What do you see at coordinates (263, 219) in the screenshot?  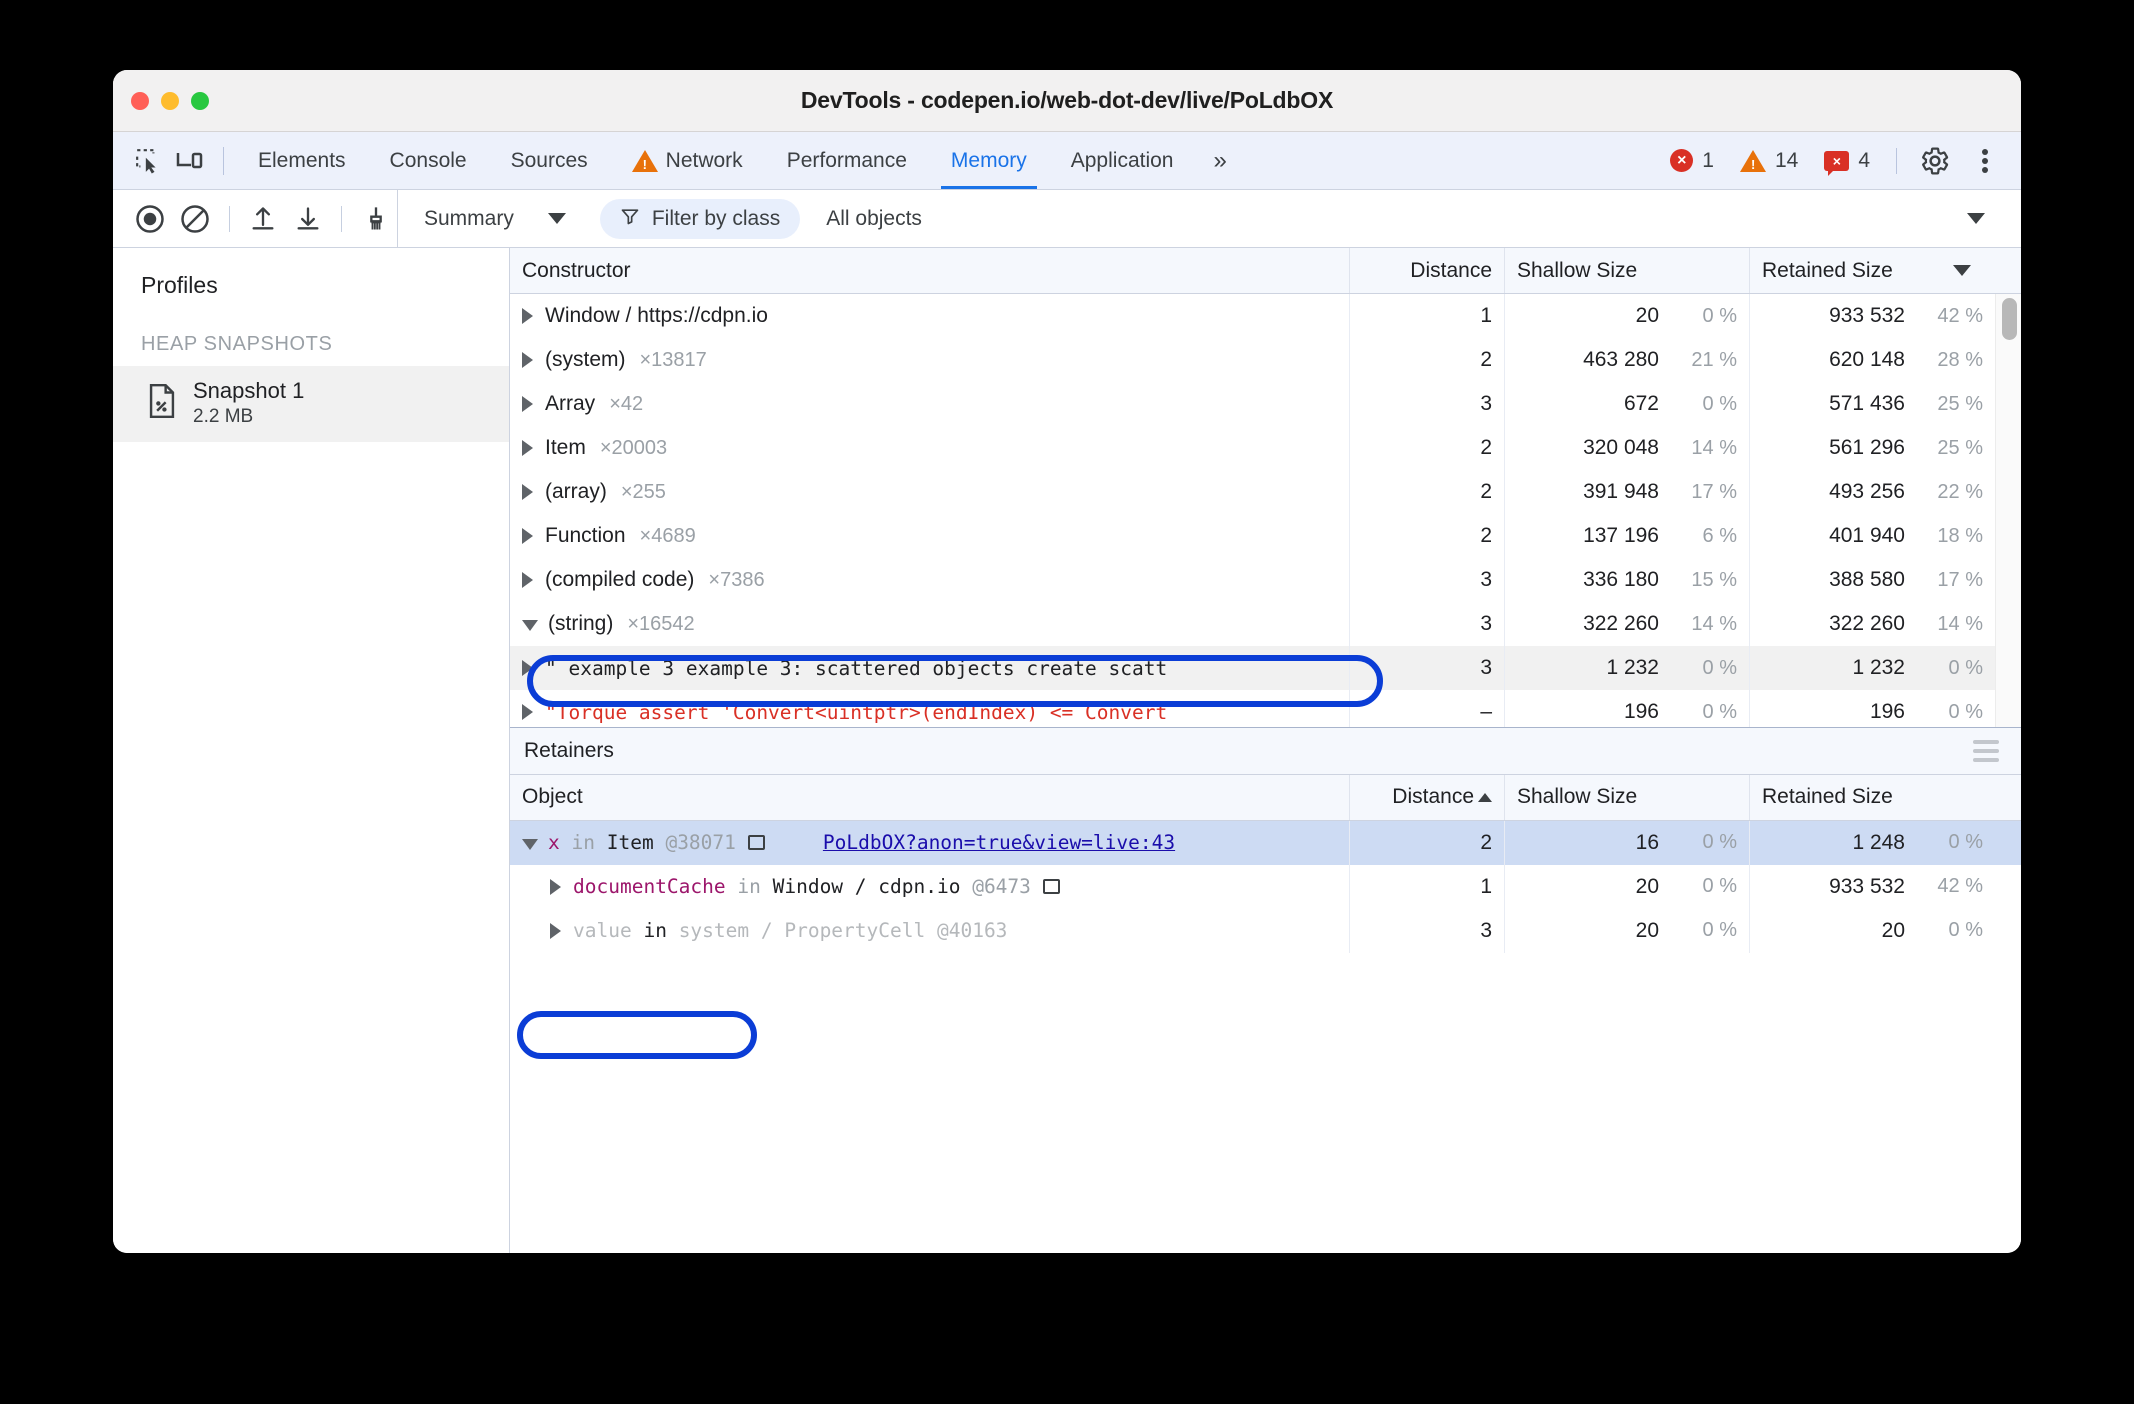 I see `upload-profile-icon` at bounding box center [263, 219].